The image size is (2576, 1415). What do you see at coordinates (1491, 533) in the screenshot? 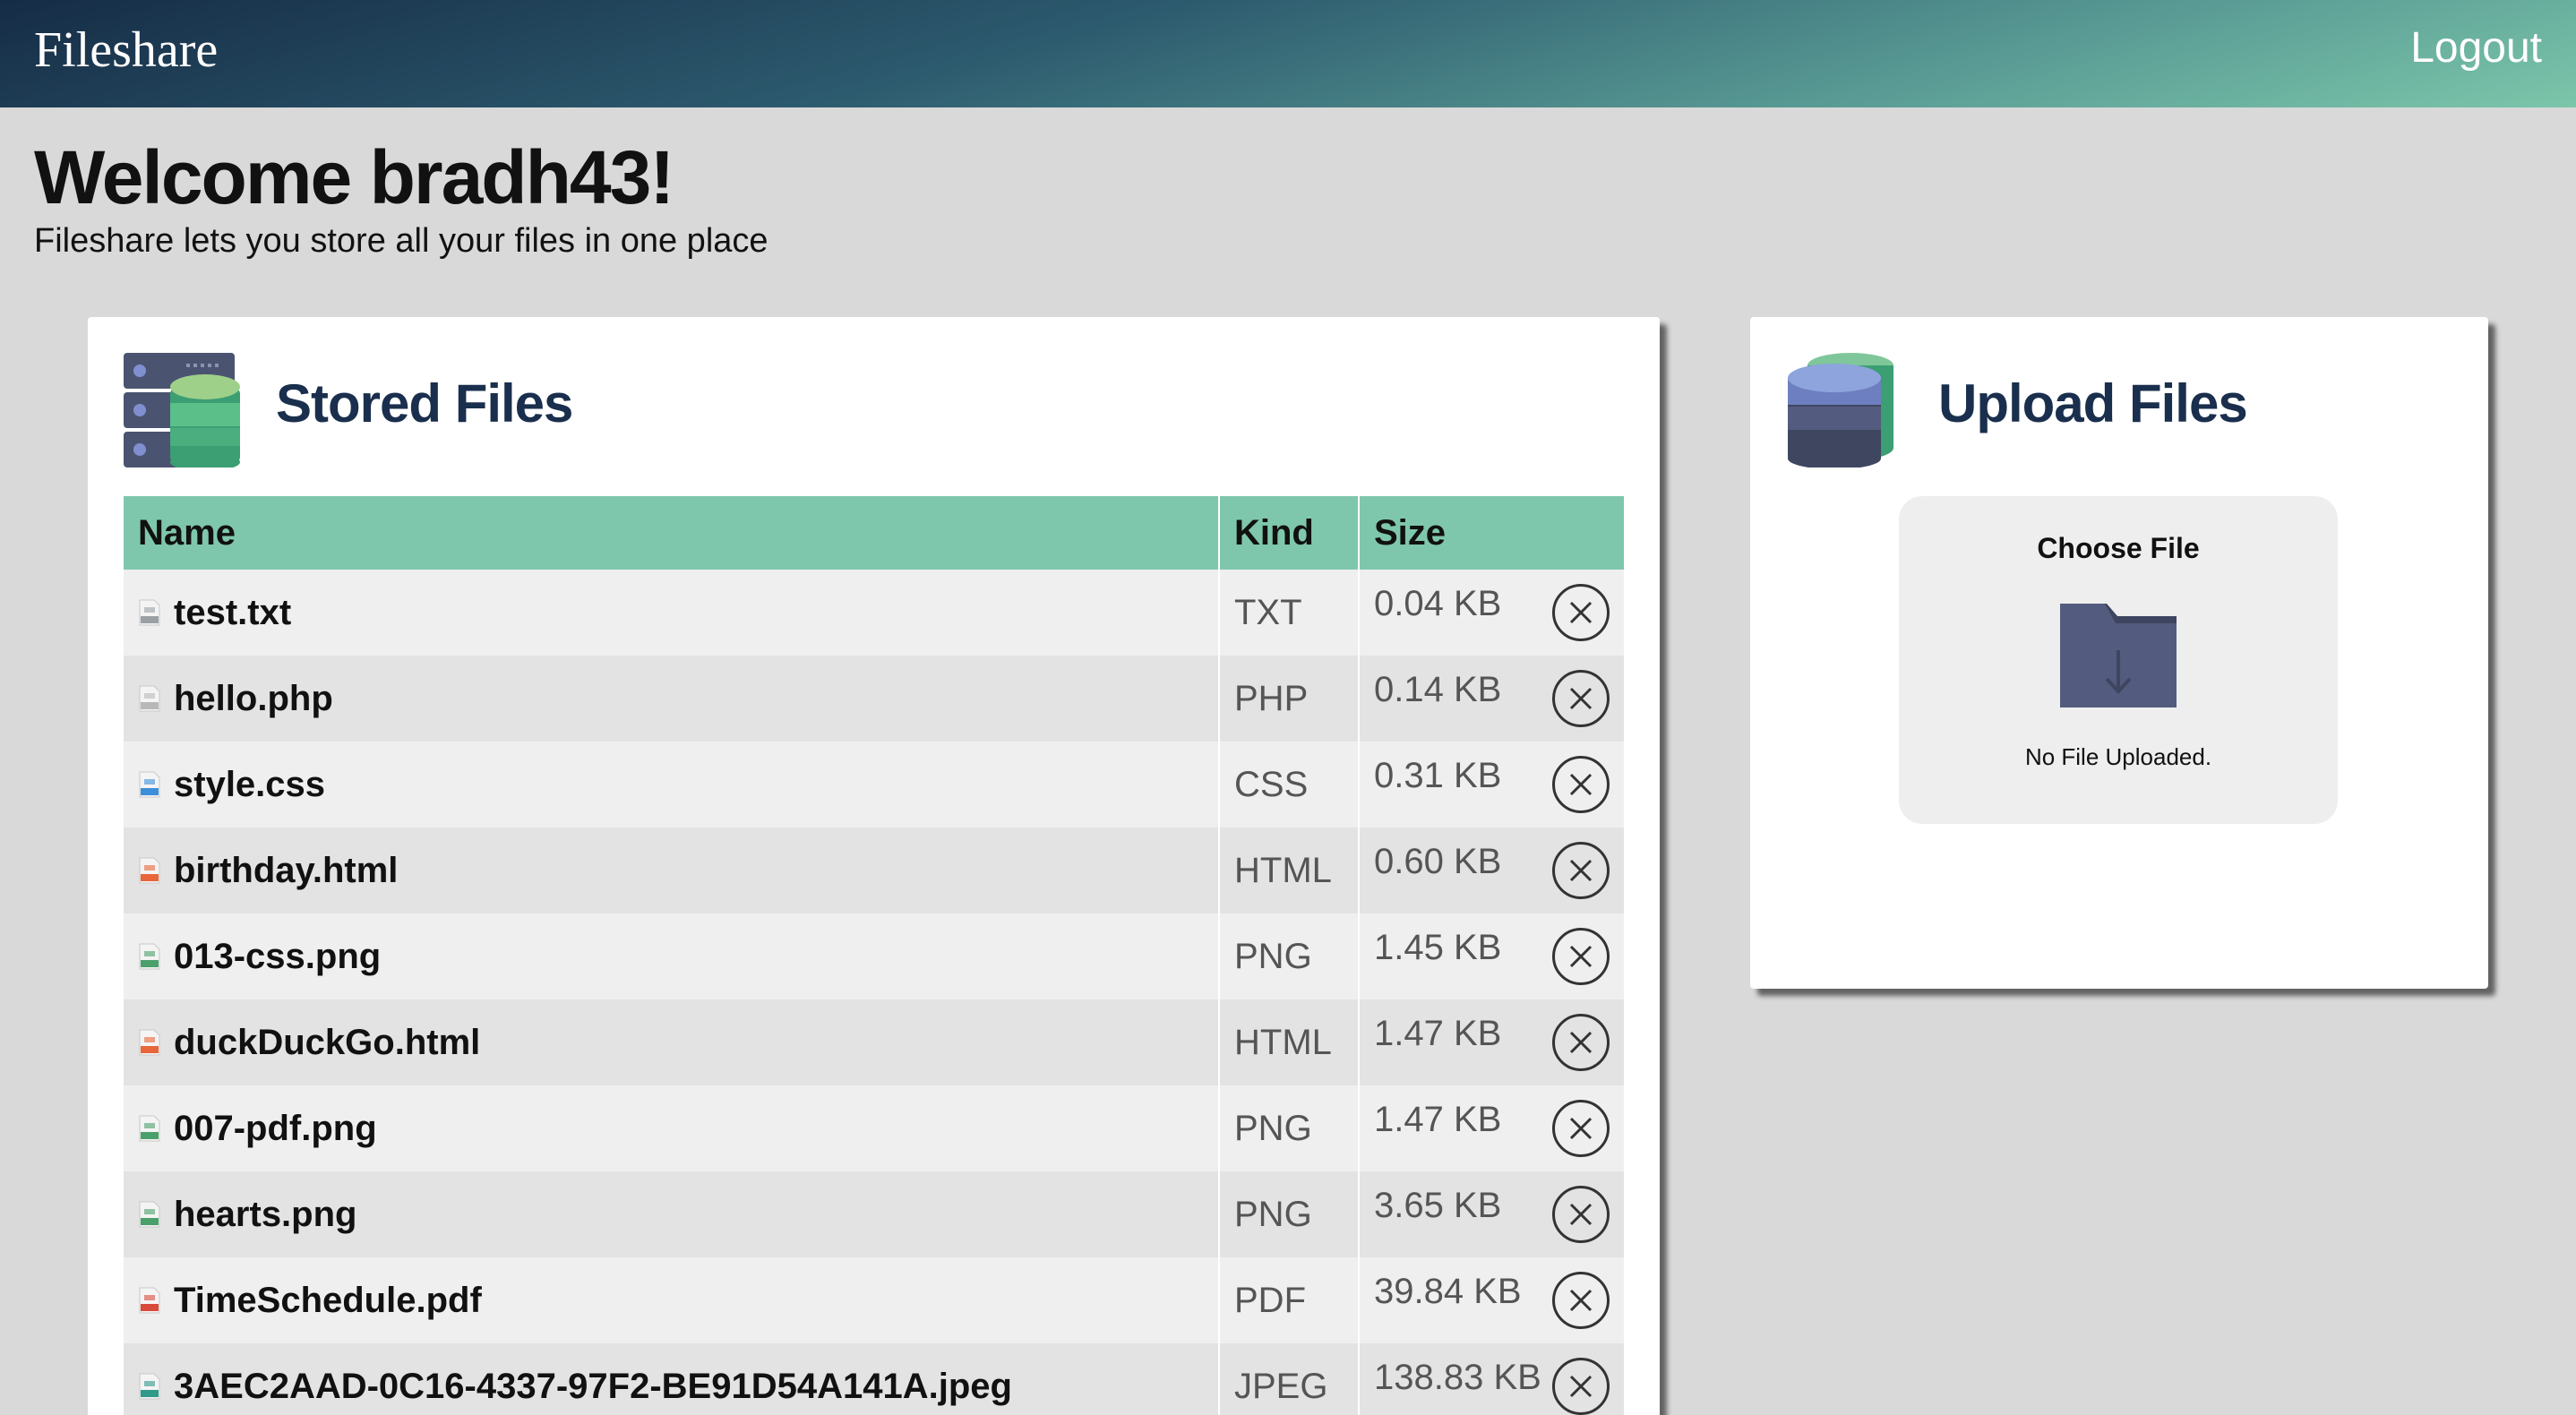
I see `column-header-size: Size` at bounding box center [1491, 533].